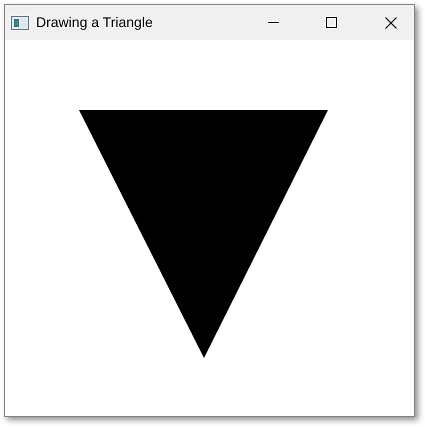 The image size is (425, 427). What do you see at coordinates (20, 23) in the screenshot?
I see `app-icon` at bounding box center [20, 23].